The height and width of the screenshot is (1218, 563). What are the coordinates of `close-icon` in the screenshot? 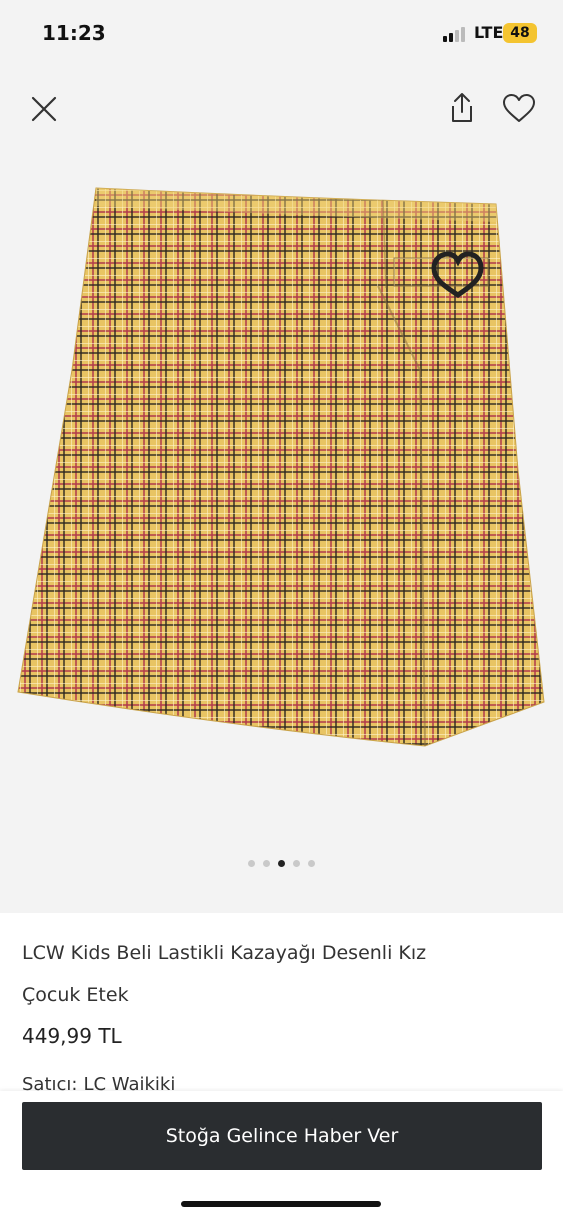 It's located at (44, 109).